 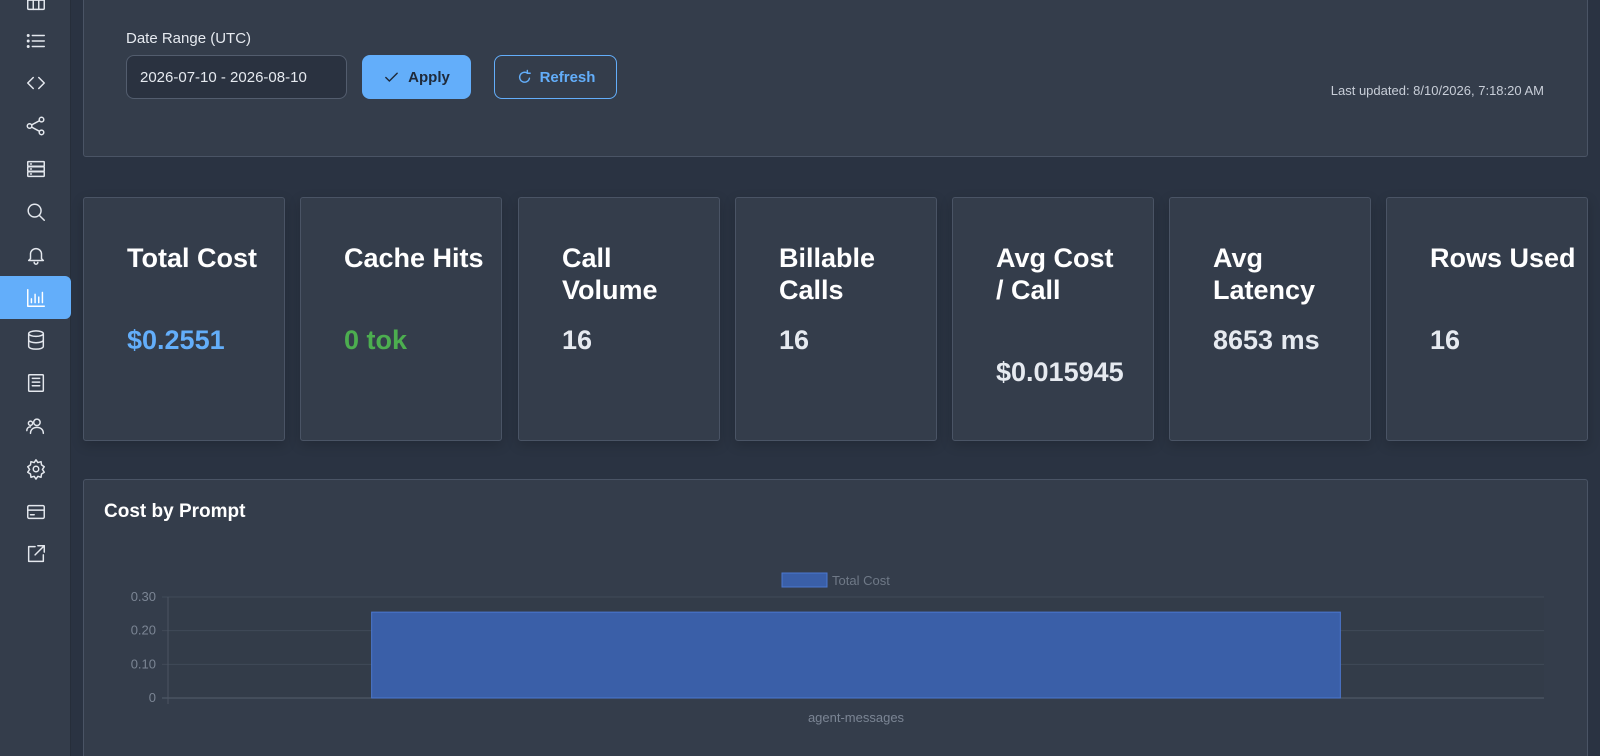 I want to click on y-tick-label: 0.30, so click(x=143, y=596).